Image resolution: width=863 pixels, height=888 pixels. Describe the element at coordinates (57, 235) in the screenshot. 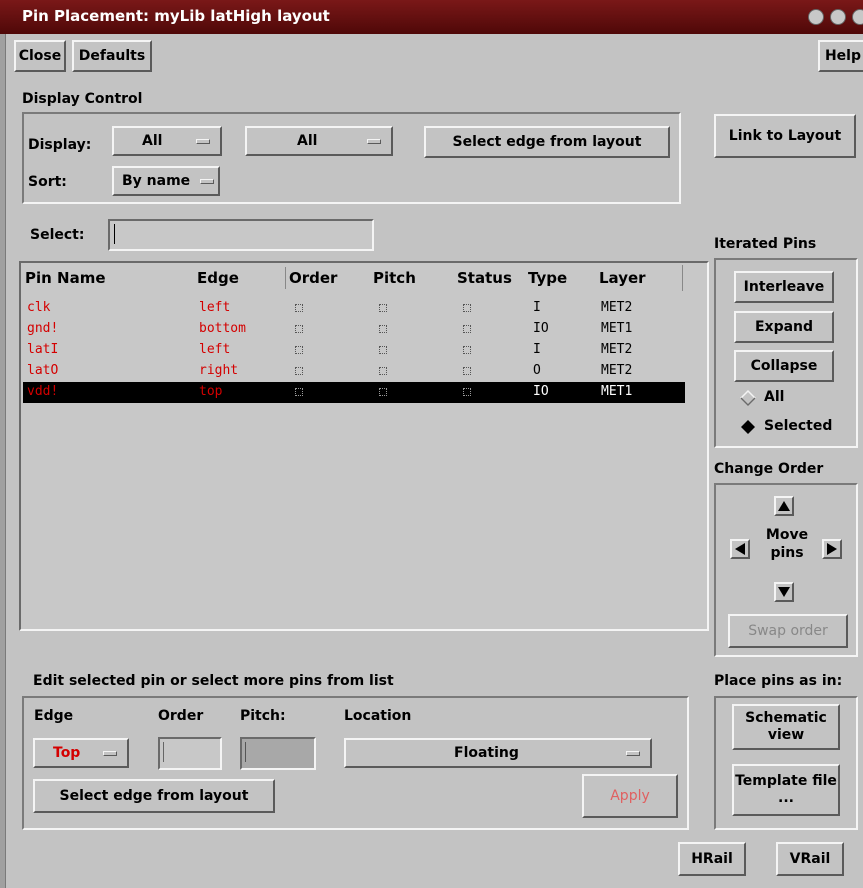

I see `select-label: Select:` at that location.